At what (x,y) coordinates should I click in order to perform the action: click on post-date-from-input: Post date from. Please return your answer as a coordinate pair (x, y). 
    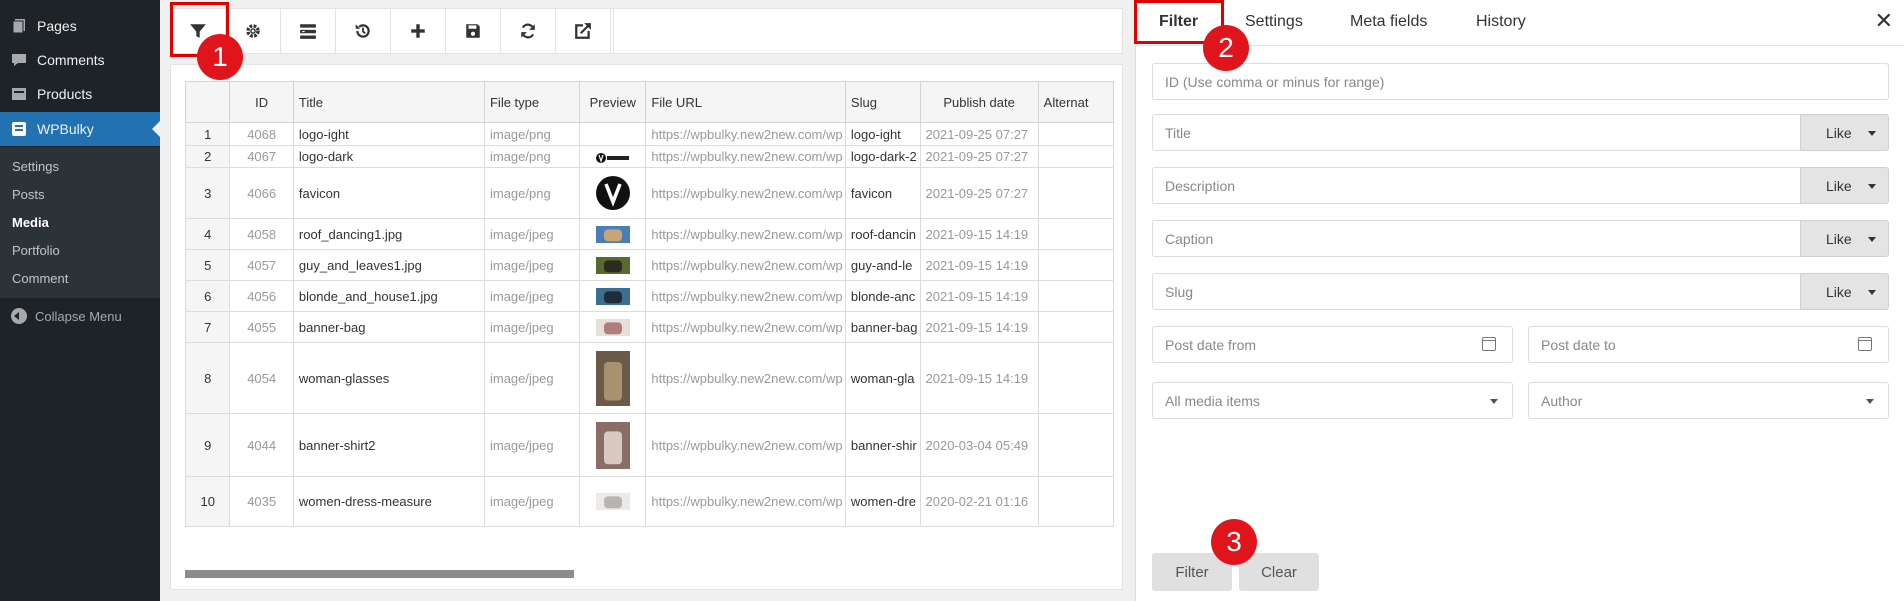
    Looking at the image, I should click on (1332, 344).